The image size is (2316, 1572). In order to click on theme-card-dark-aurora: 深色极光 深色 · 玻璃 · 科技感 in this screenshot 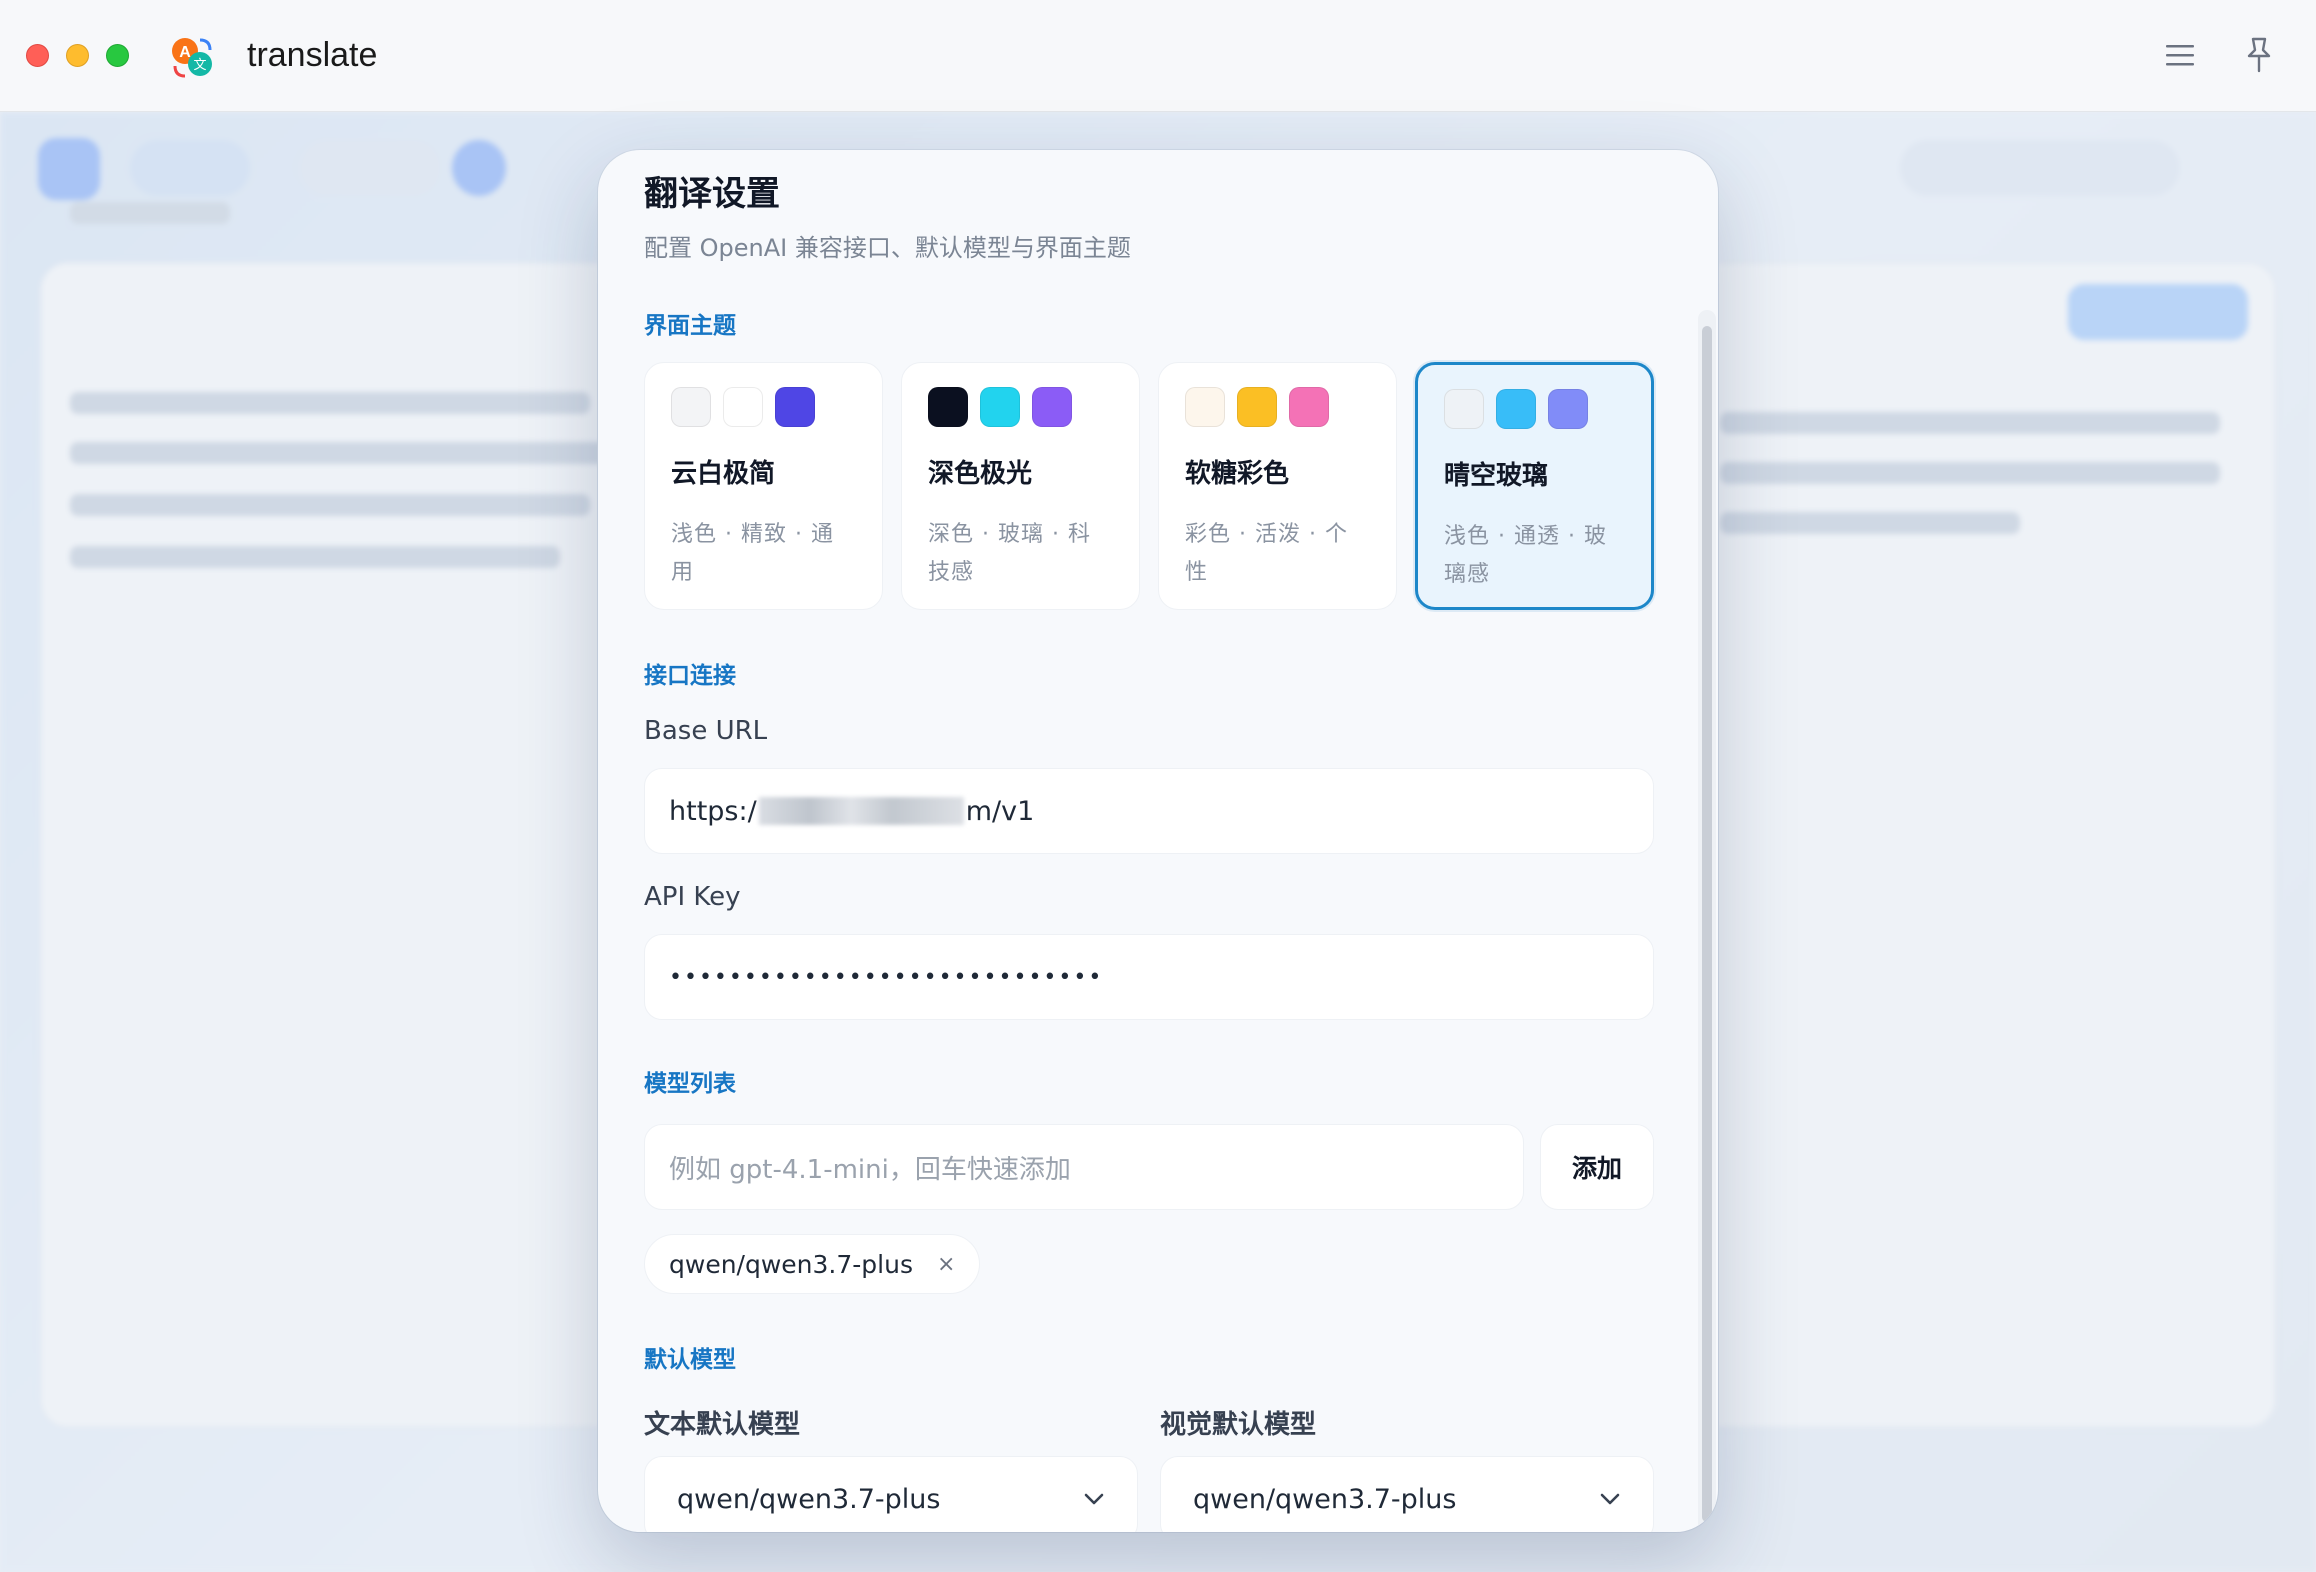, I will do `click(1020, 486)`.